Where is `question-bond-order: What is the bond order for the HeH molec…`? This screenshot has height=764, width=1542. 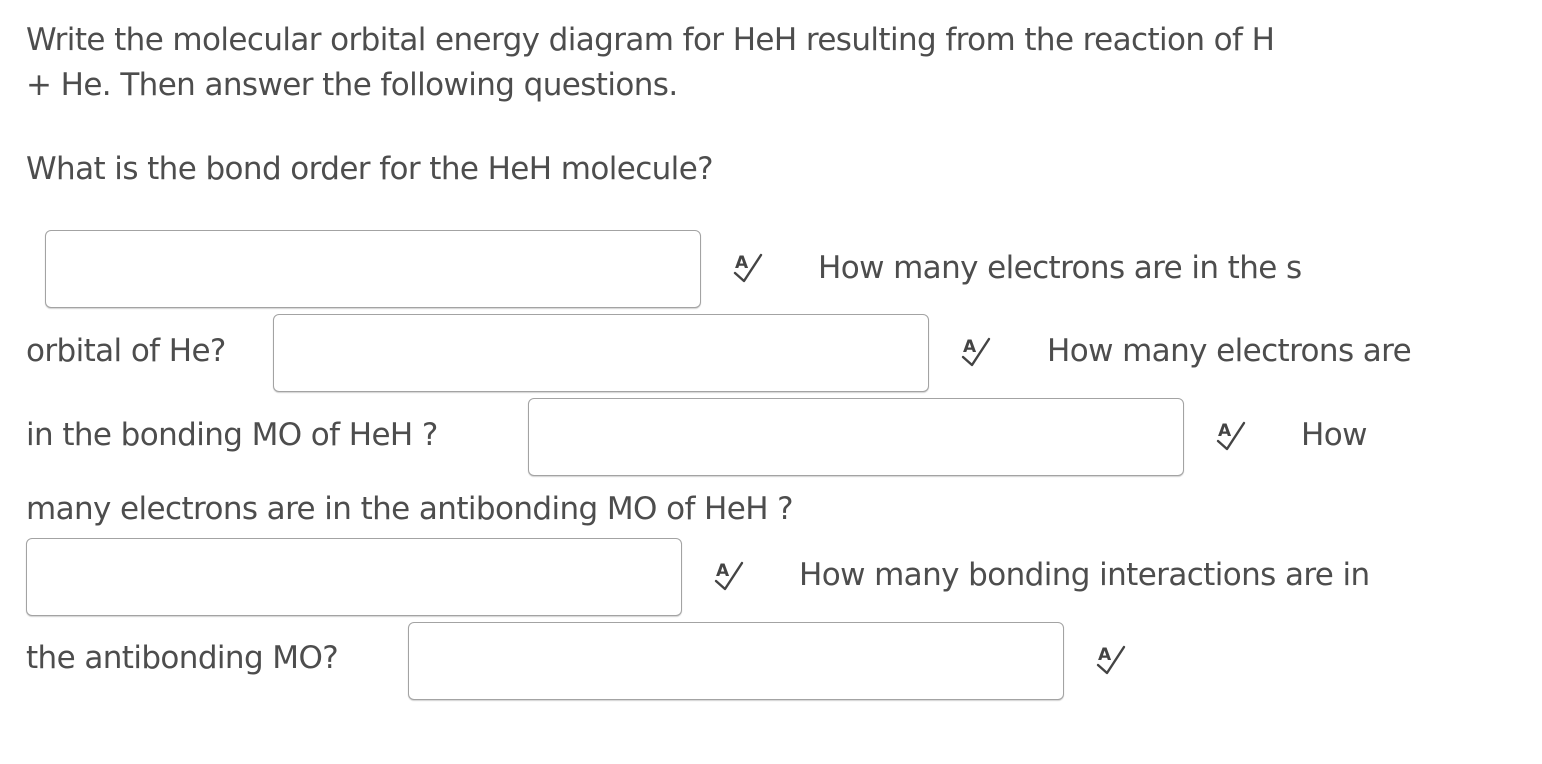 question-bond-order: What is the bond order for the HeH molec… is located at coordinates (370, 169).